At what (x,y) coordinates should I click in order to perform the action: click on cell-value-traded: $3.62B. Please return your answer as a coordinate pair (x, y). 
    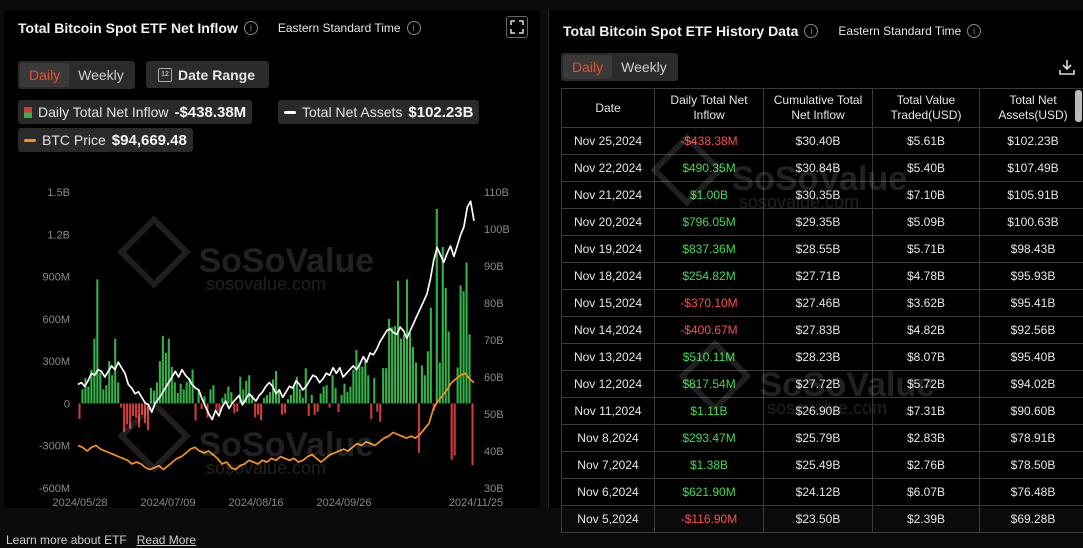
    Looking at the image, I should click on (926, 303).